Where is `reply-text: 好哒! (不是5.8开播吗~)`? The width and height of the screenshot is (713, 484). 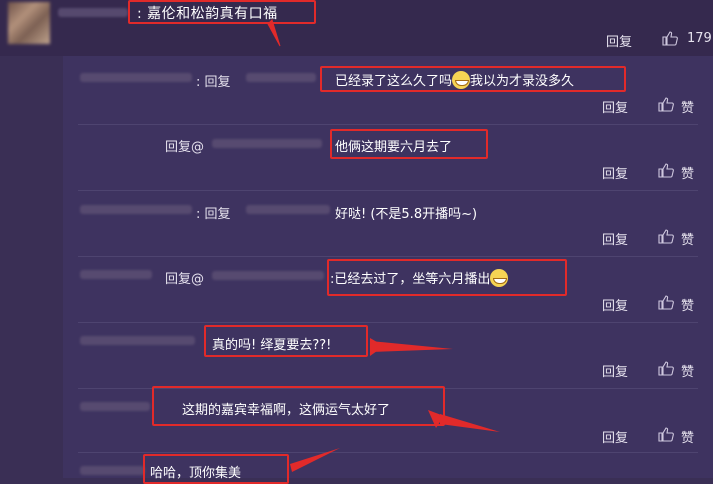 reply-text: 好哒! (不是5.8开播吗~) is located at coordinates (406, 214).